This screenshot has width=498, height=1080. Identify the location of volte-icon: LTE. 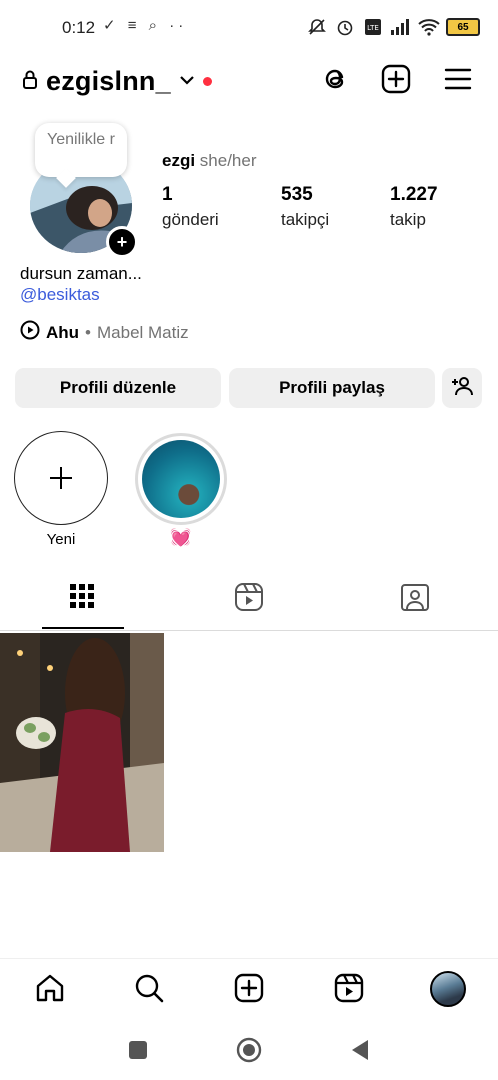
(373, 27).